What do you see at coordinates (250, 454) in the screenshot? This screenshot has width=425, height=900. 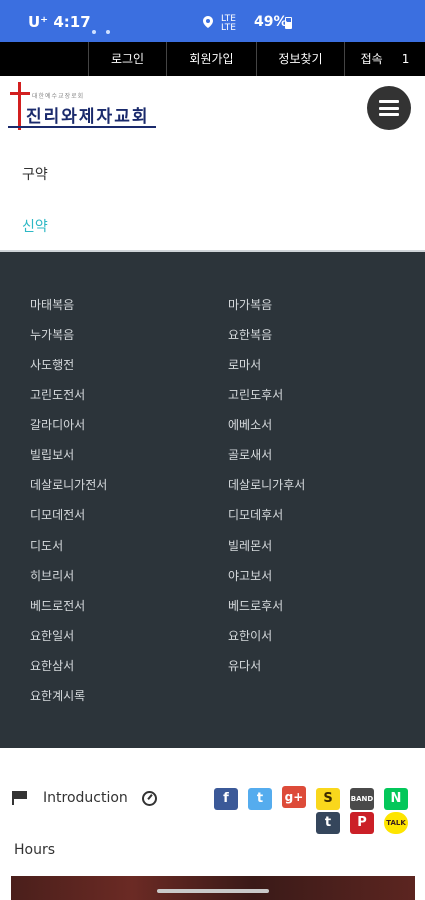 I see `book-link: 골로새서` at bounding box center [250, 454].